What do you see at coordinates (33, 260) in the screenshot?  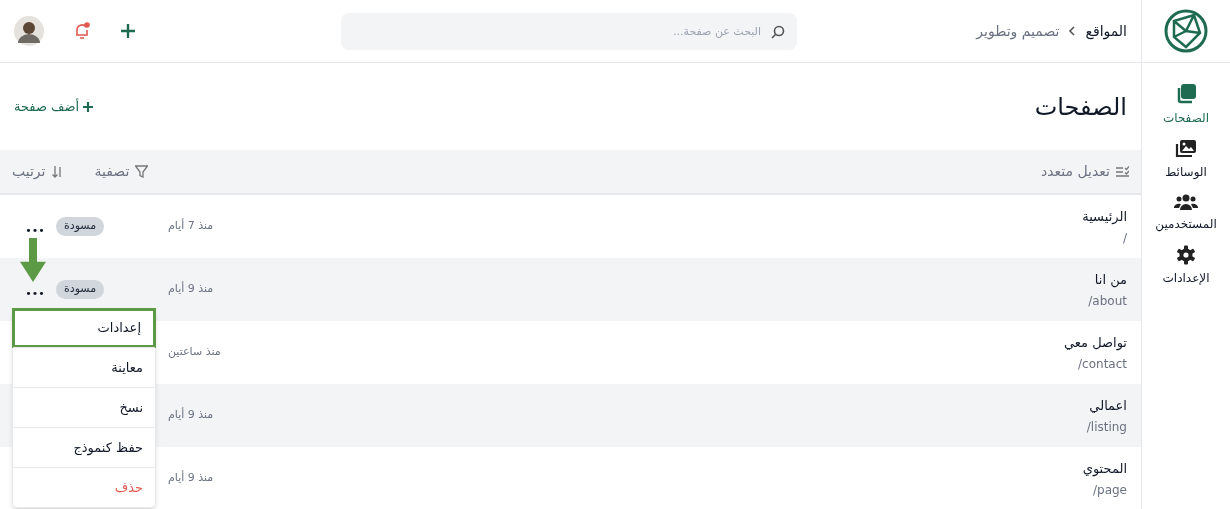 I see `annotation-arrow` at bounding box center [33, 260].